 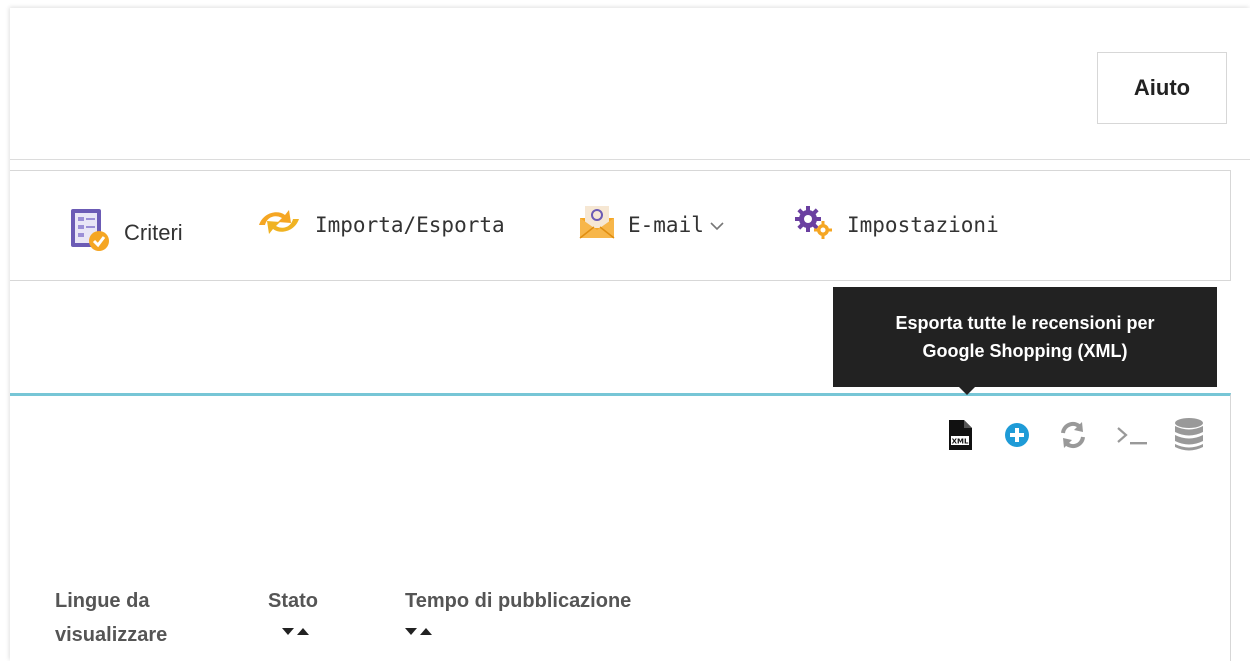 What do you see at coordinates (418, 631) in the screenshot?
I see `sort-toggle-tempo` at bounding box center [418, 631].